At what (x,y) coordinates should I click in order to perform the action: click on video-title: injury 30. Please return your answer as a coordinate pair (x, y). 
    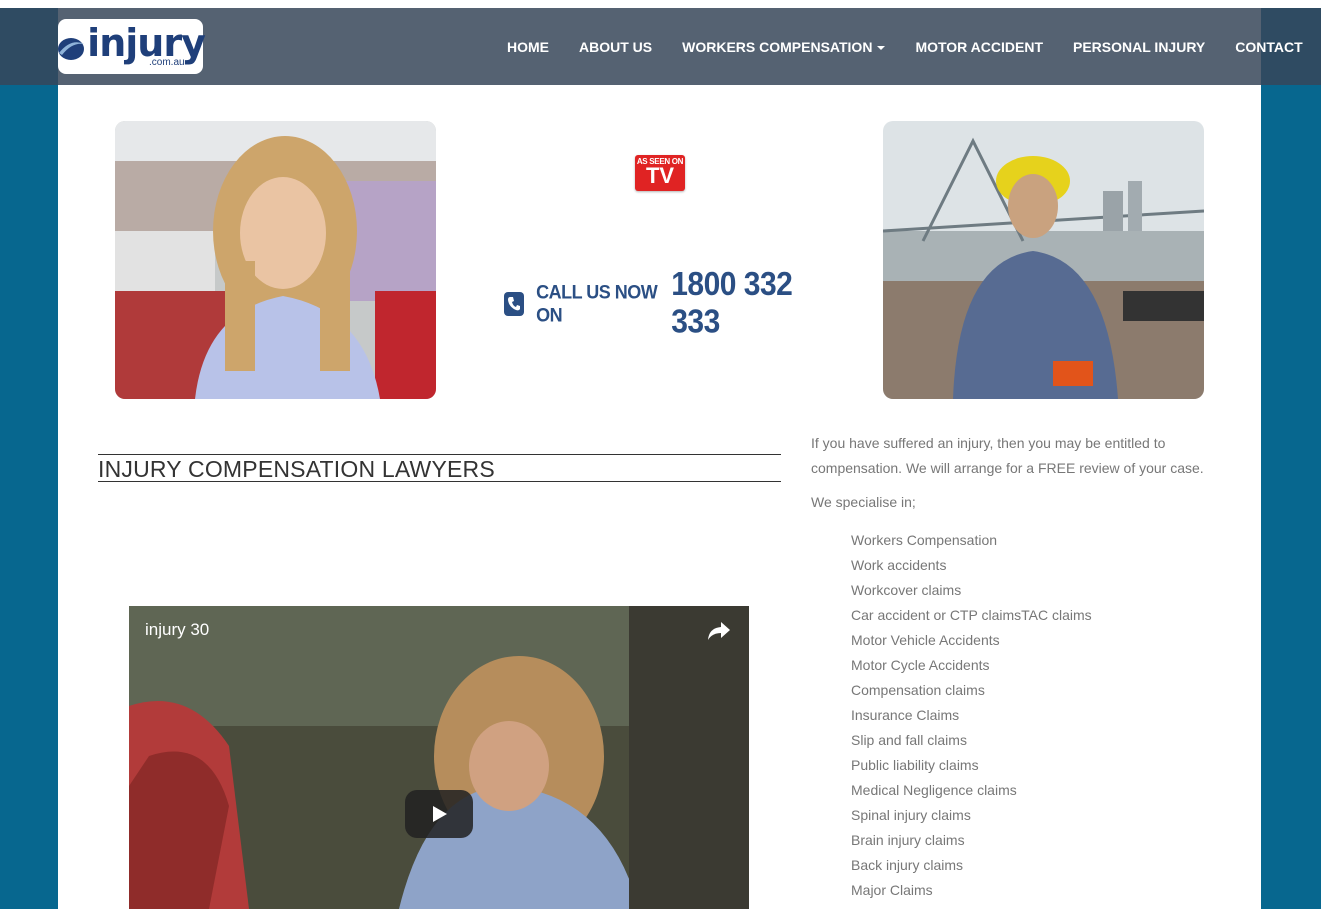
    Looking at the image, I should click on (177, 630).